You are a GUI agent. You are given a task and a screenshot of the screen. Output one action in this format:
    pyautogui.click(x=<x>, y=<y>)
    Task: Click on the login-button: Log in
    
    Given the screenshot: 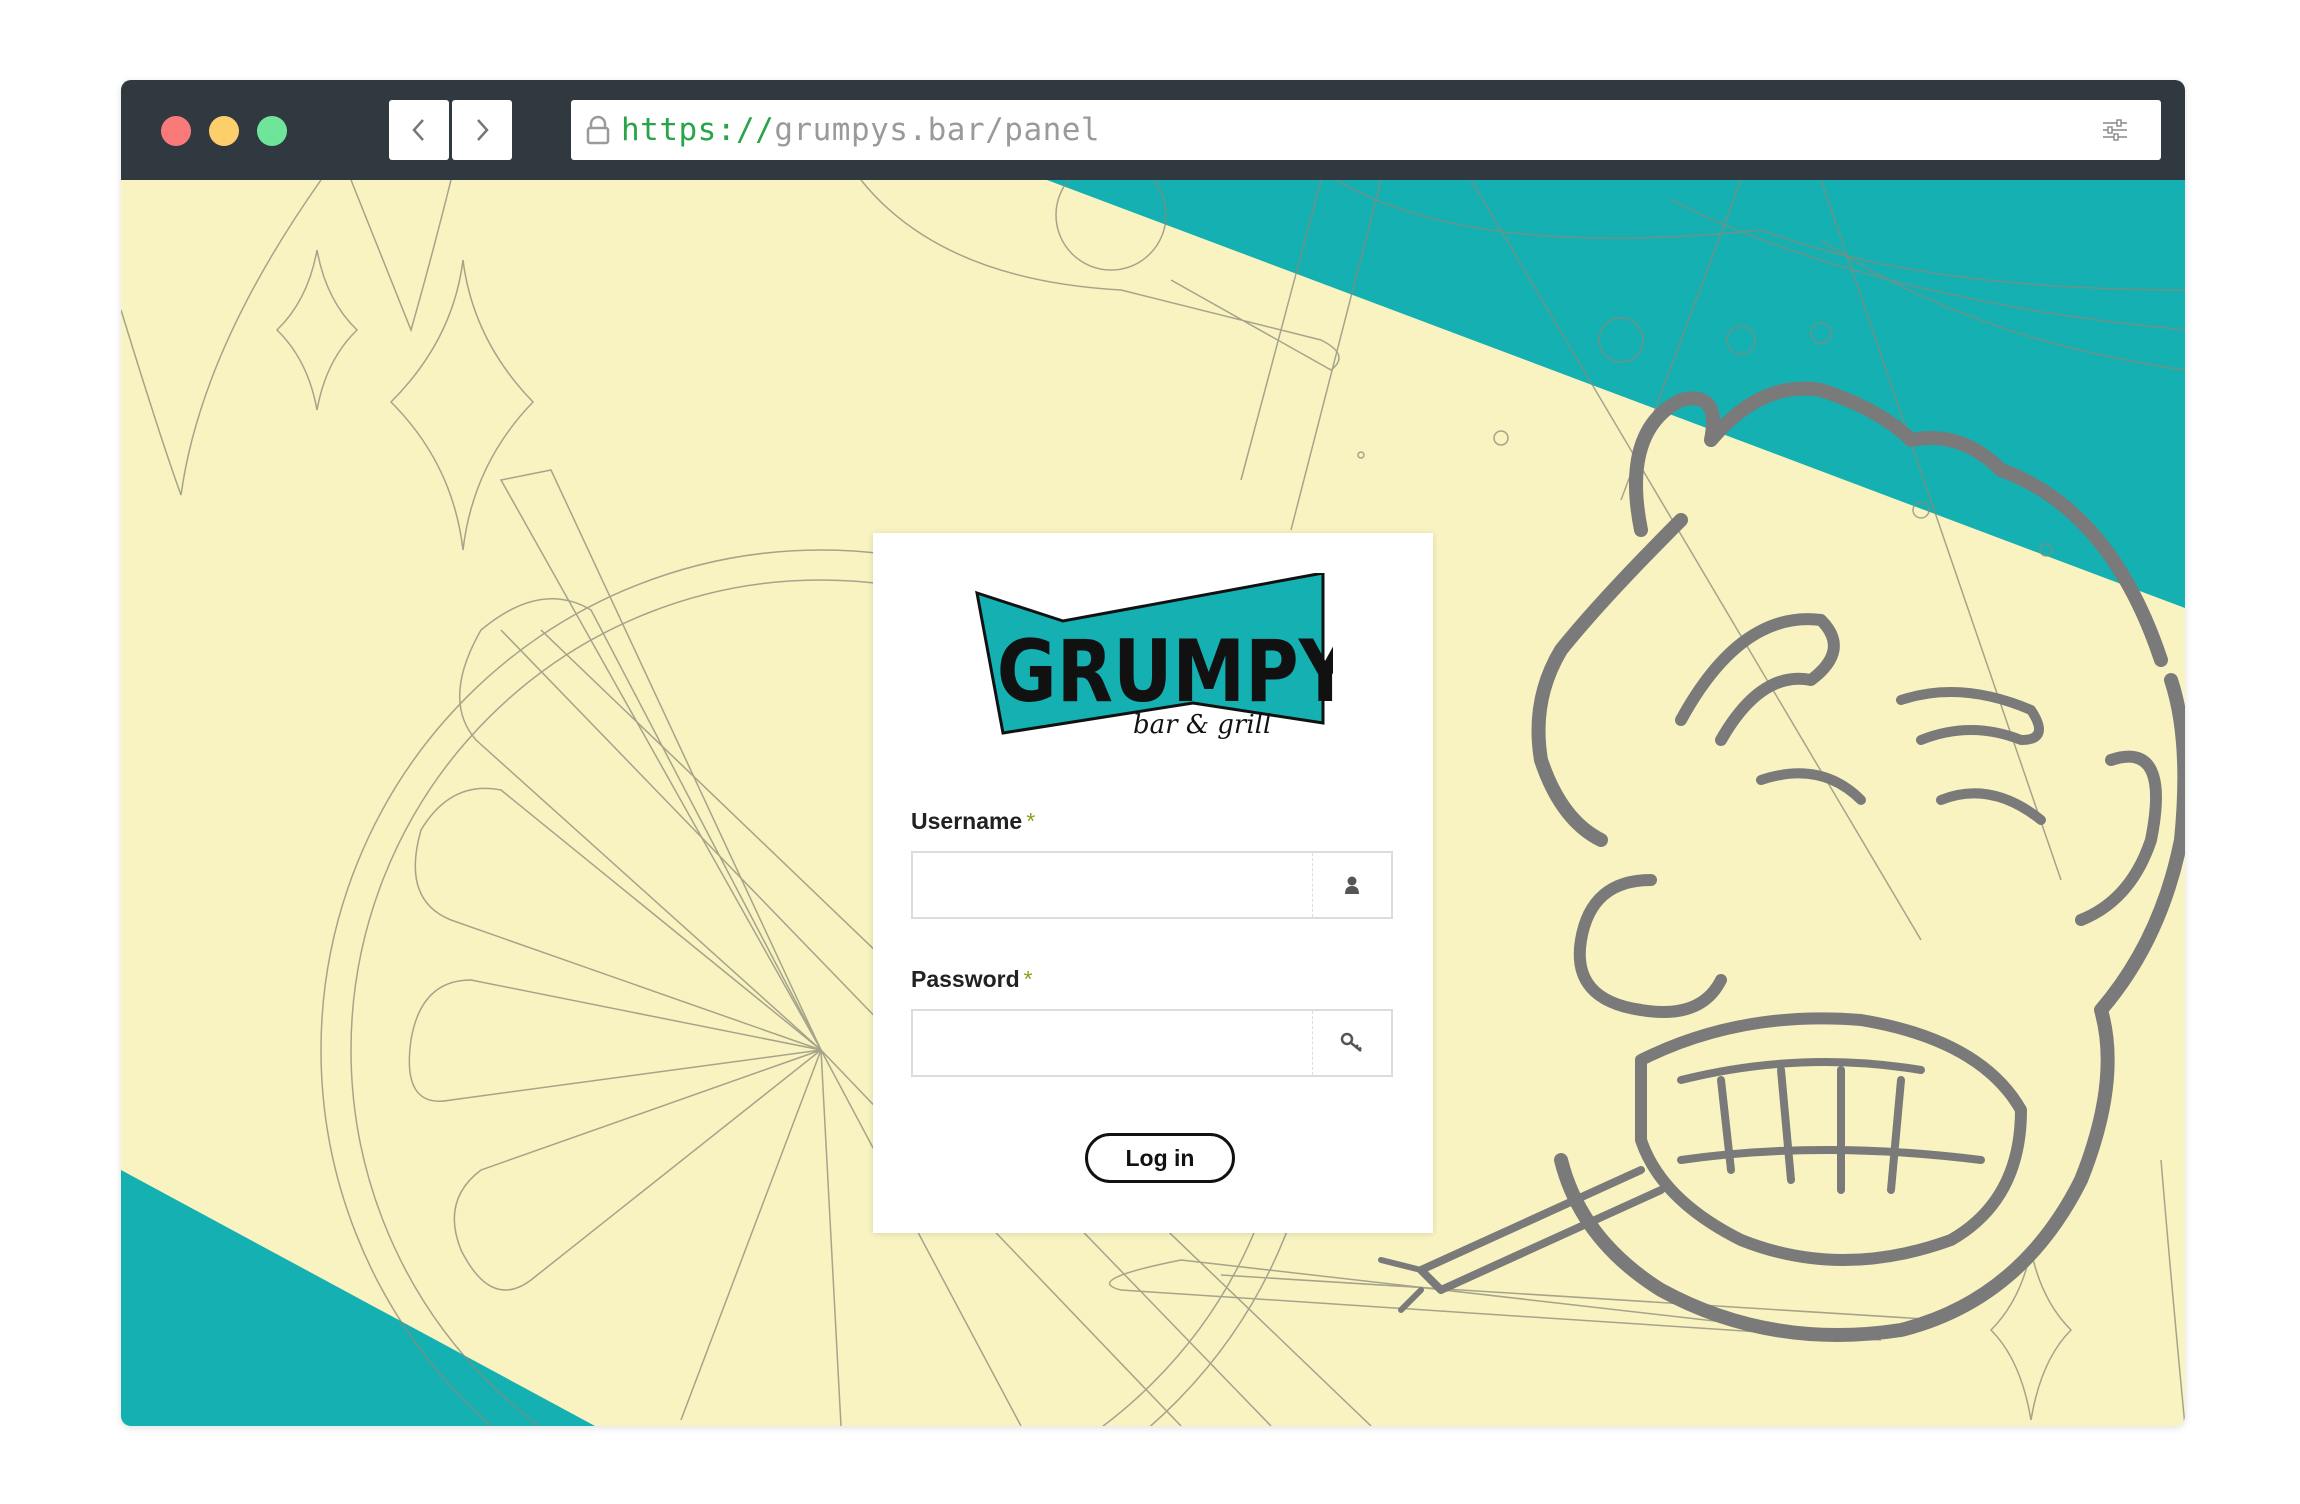 What is the action you would take?
    pyautogui.click(x=1160, y=1158)
    